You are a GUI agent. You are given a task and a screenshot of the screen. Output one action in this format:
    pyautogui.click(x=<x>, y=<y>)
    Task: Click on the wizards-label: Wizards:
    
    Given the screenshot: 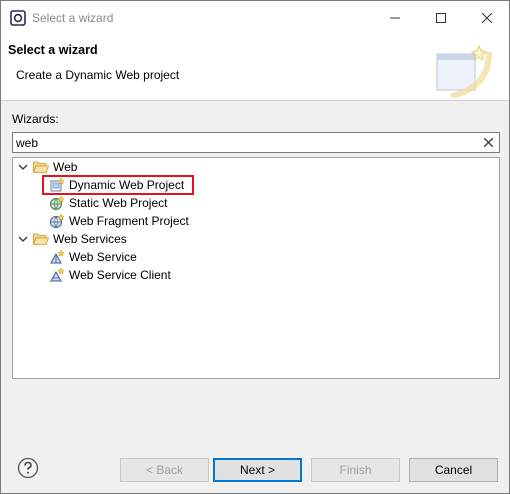 What is the action you would take?
    pyautogui.click(x=35, y=119)
    